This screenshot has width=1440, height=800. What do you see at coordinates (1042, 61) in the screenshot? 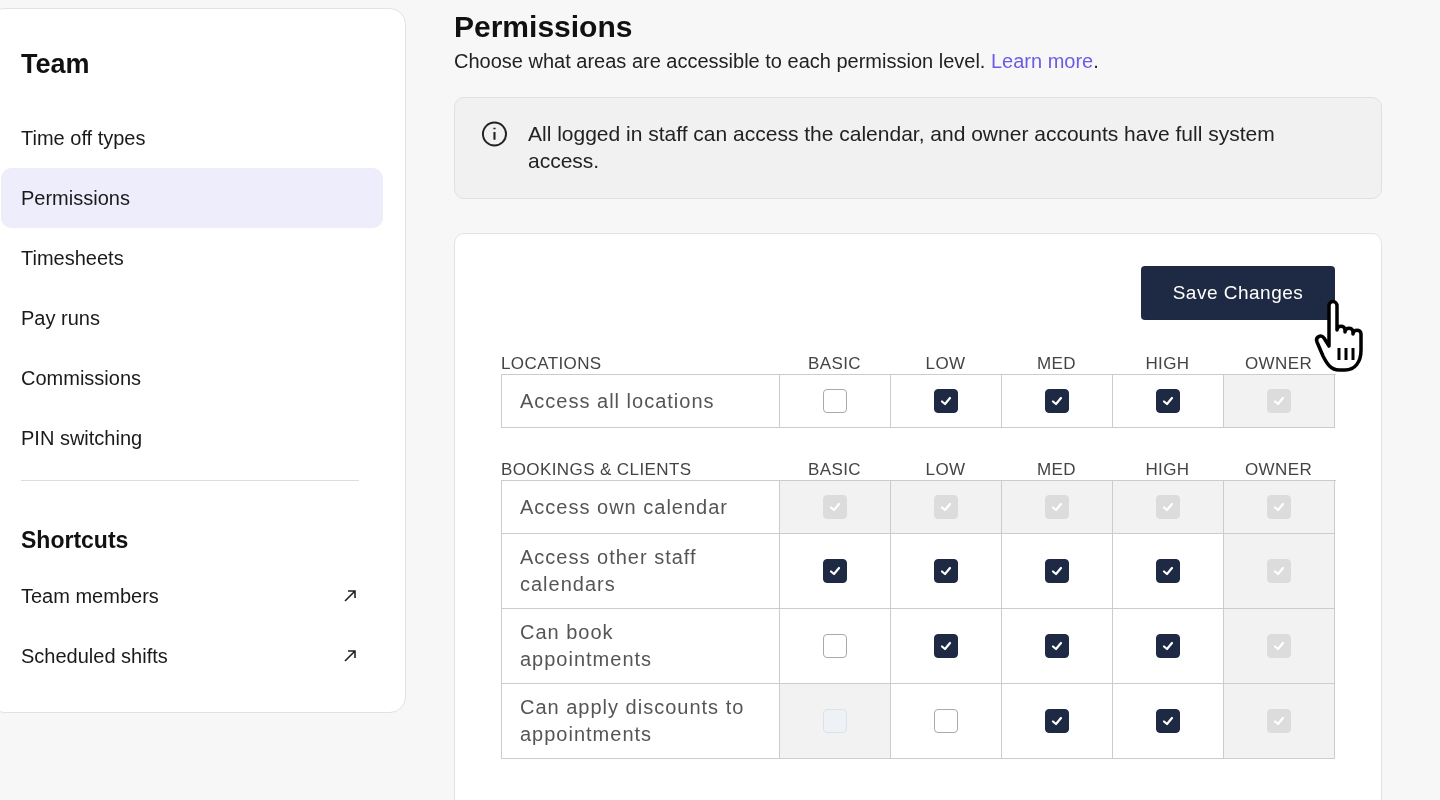
I see `learn-more-link: Learn more` at bounding box center [1042, 61].